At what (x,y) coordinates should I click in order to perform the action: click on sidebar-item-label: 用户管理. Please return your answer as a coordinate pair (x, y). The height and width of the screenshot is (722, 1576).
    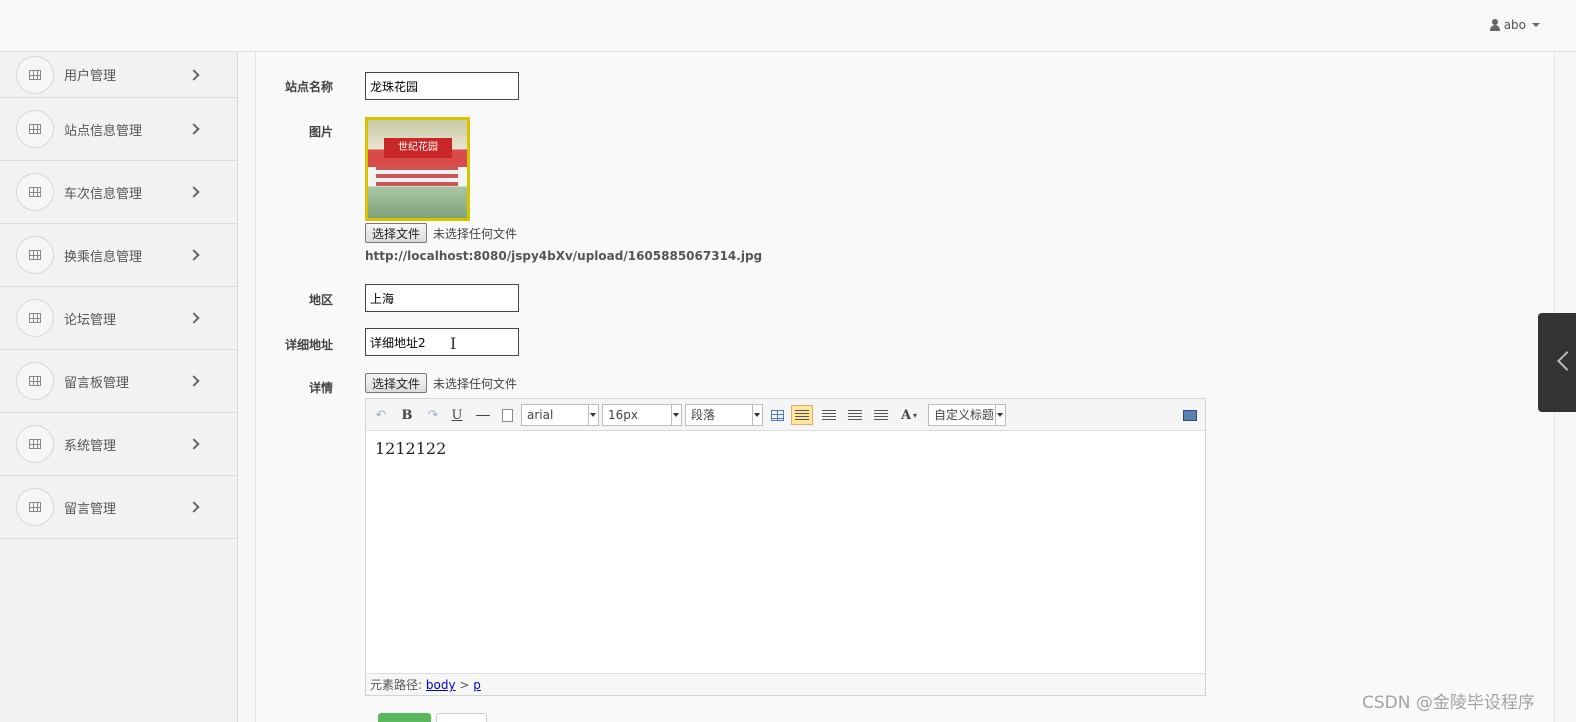
    Looking at the image, I should click on (90, 76).